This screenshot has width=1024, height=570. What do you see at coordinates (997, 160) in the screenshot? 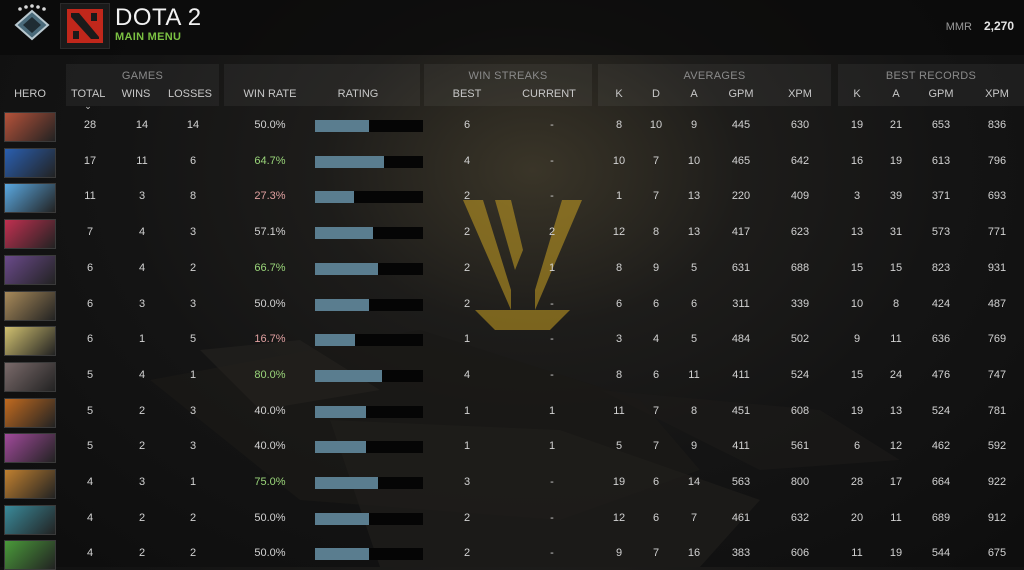
I see `best-xpm-cell: 796` at bounding box center [997, 160].